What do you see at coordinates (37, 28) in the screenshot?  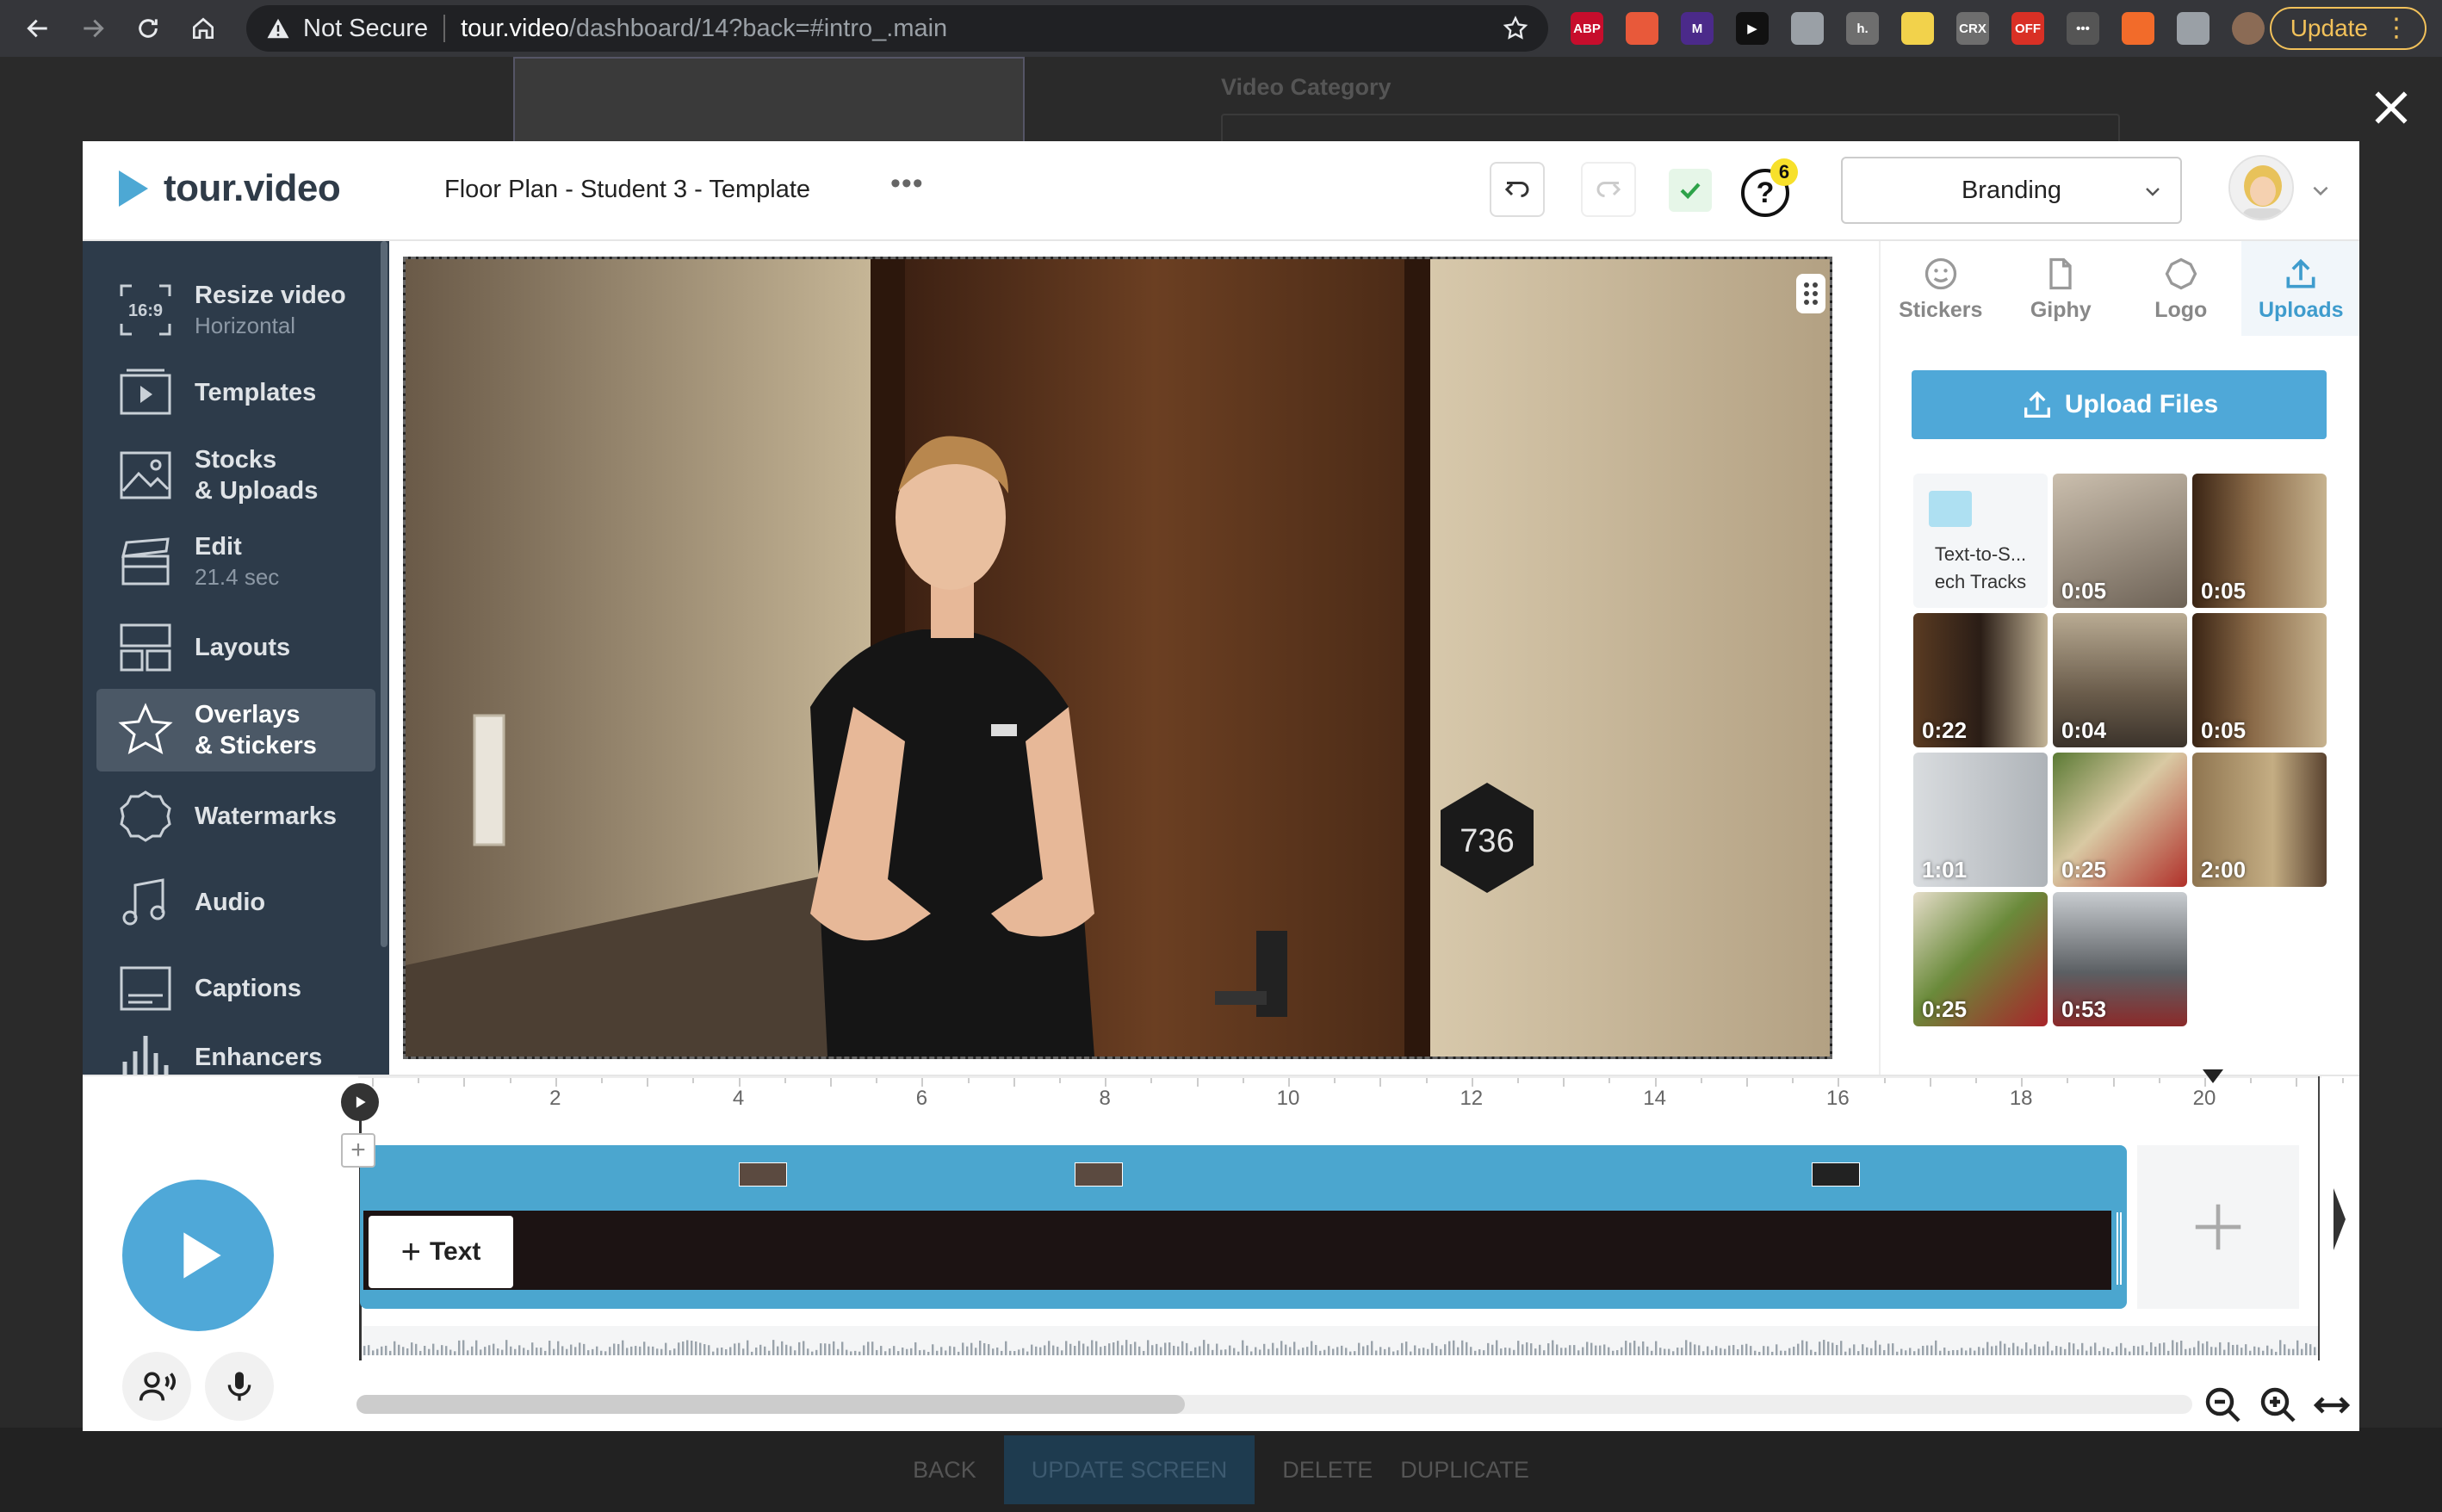 I see `back-arrow-icon` at bounding box center [37, 28].